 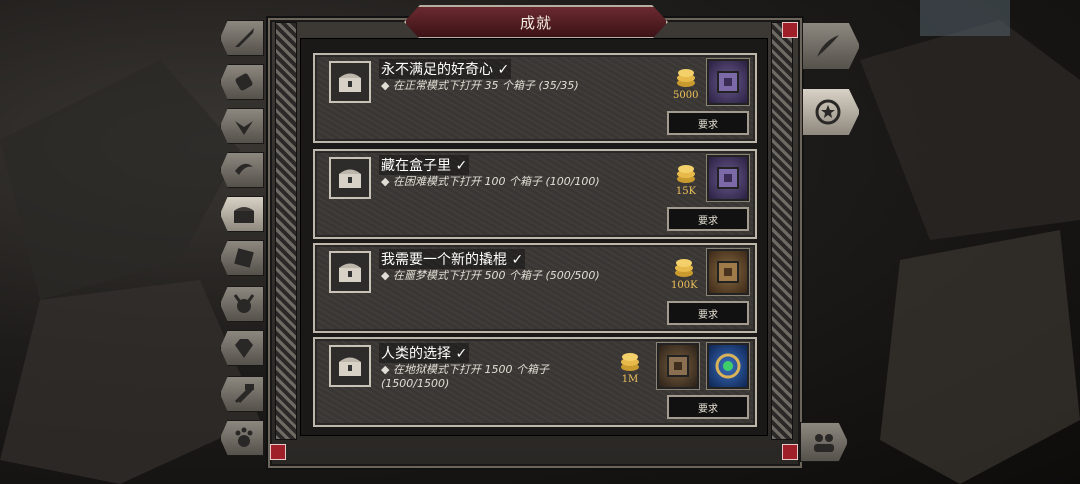 I want to click on achievement-name: 藏在盒子里 ✓, so click(x=424, y=165).